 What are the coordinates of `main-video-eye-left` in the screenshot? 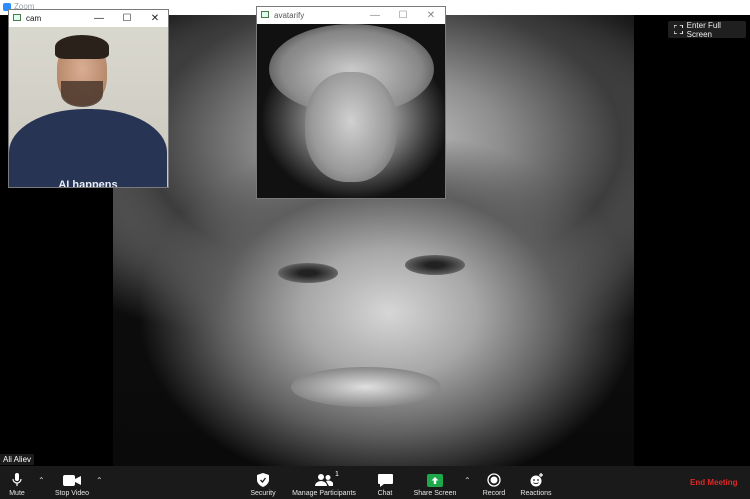 It's located at (308, 273).